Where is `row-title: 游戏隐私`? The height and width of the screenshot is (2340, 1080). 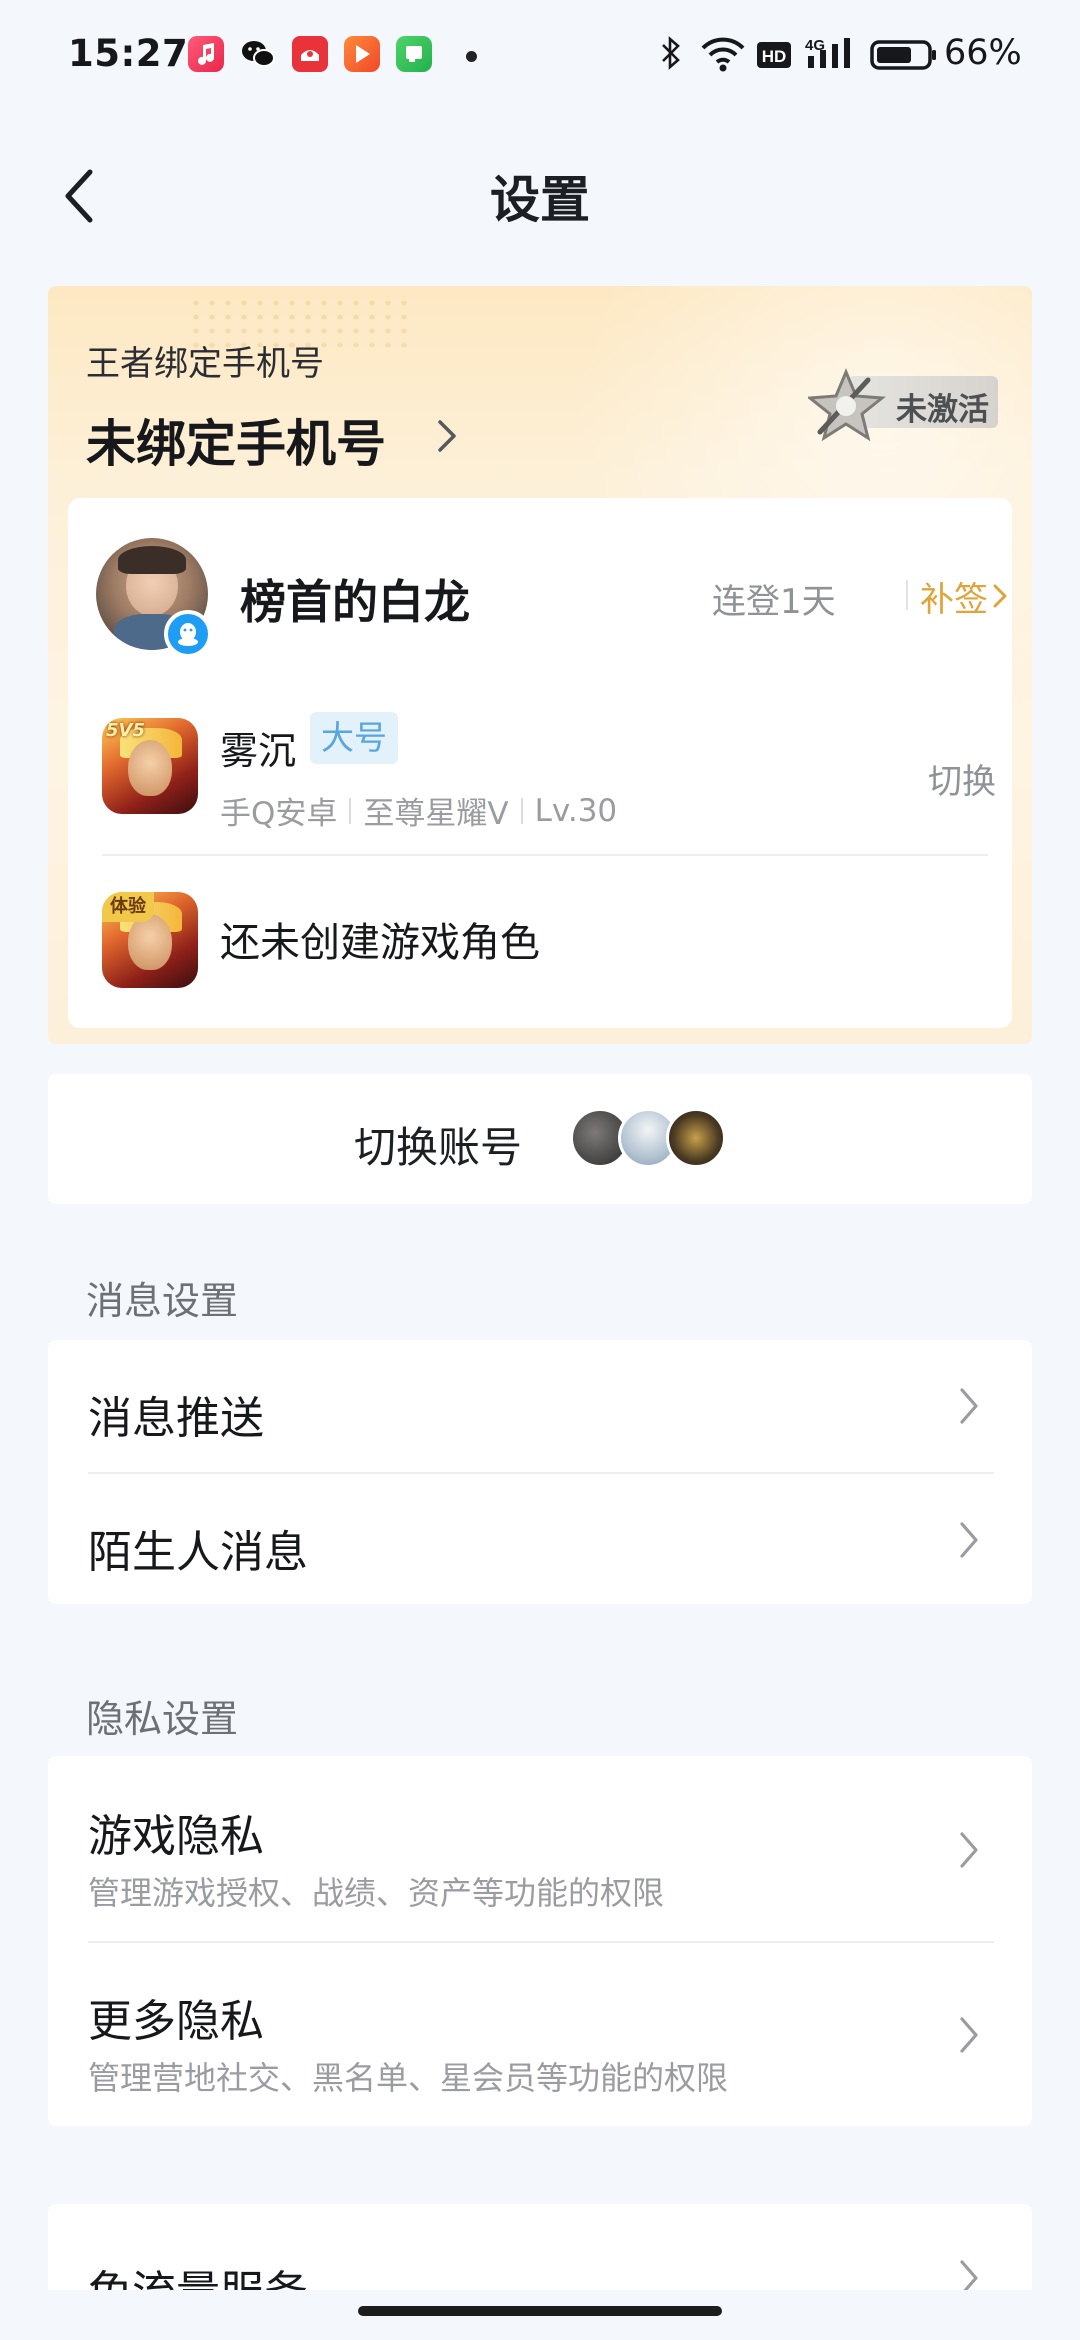
row-title: 游戏隐私 is located at coordinates (176, 1836).